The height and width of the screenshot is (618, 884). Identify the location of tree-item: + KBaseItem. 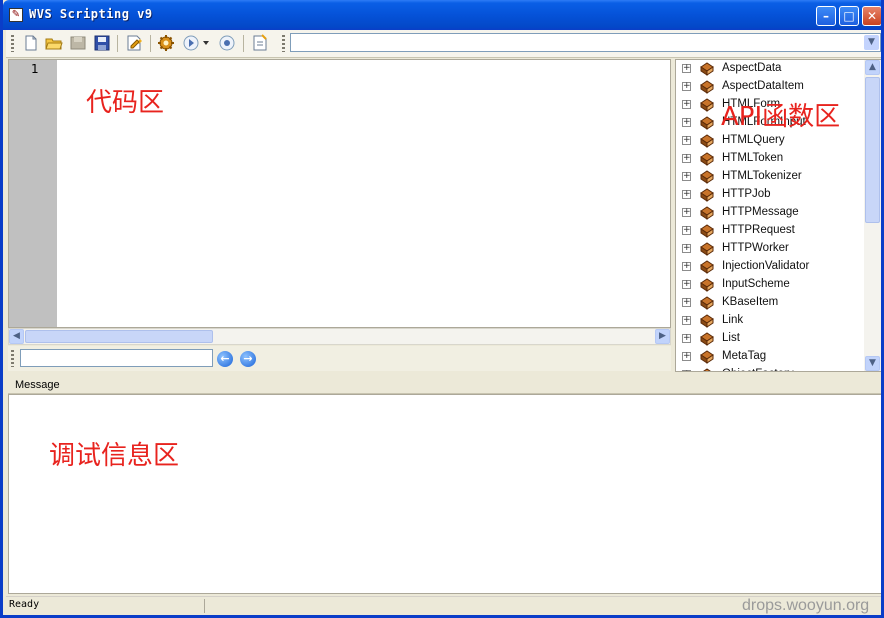
(769, 303).